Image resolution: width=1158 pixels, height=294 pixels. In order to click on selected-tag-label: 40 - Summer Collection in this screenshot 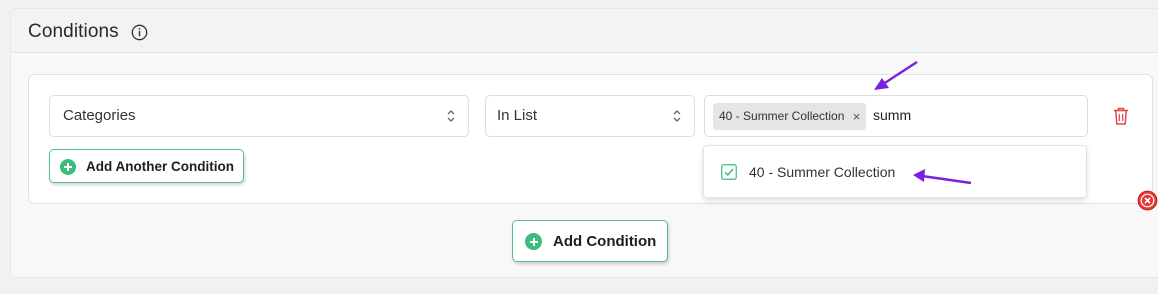, I will do `click(782, 116)`.